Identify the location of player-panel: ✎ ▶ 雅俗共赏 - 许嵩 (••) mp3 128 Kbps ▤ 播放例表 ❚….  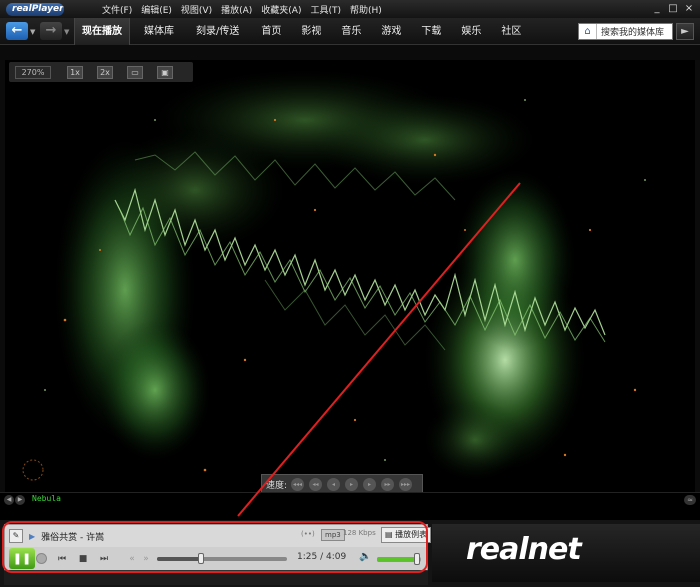
(218, 547).